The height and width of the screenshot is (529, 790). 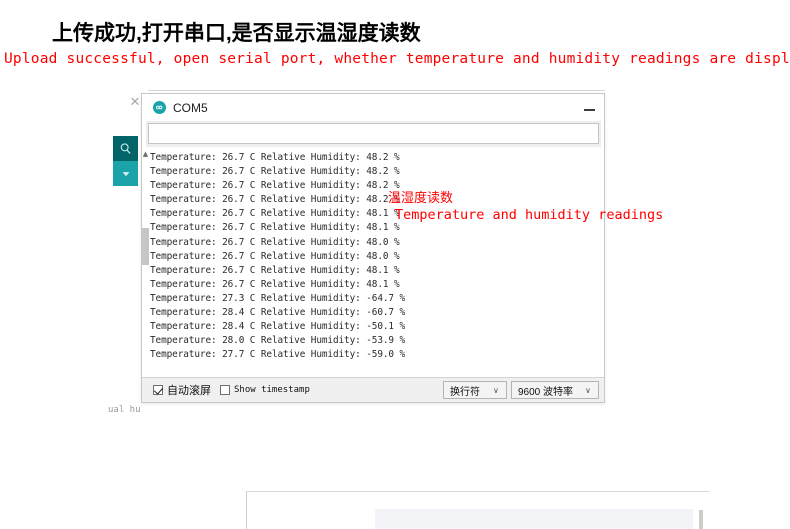 What do you see at coordinates (376, 90) in the screenshot?
I see `ide-toolbar-divider` at bounding box center [376, 90].